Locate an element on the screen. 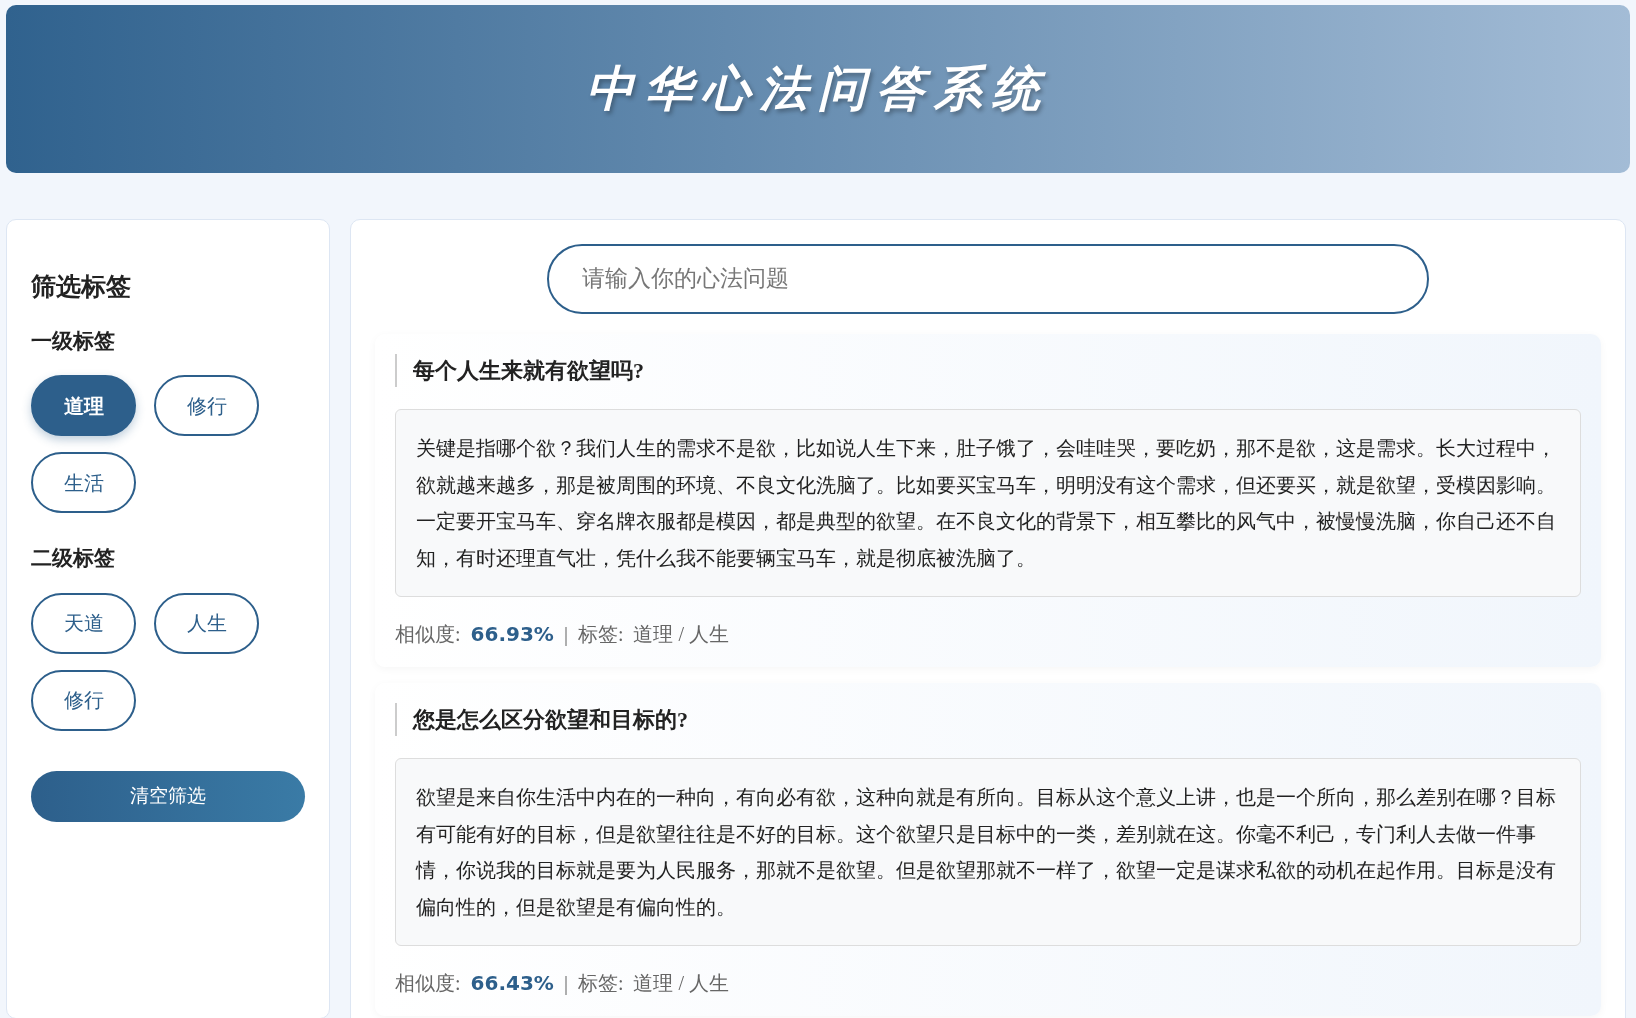 The width and height of the screenshot is (1636, 1018). filter-title: 筛选标签 is located at coordinates (81, 287).